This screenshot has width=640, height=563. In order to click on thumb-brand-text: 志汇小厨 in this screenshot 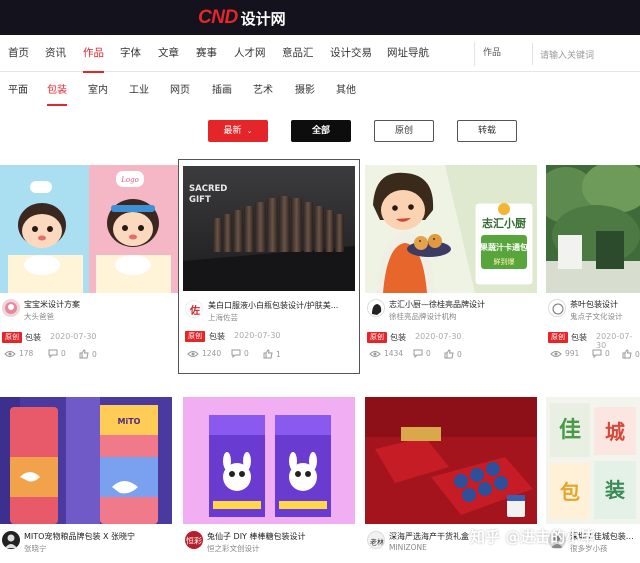, I will do `click(504, 223)`.